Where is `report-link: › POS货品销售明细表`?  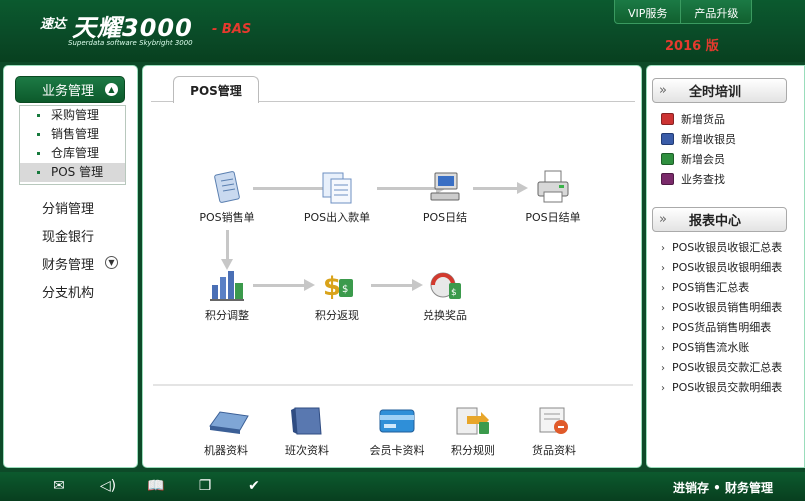
report-link: › POS货品销售明细表 is located at coordinates (716, 327).